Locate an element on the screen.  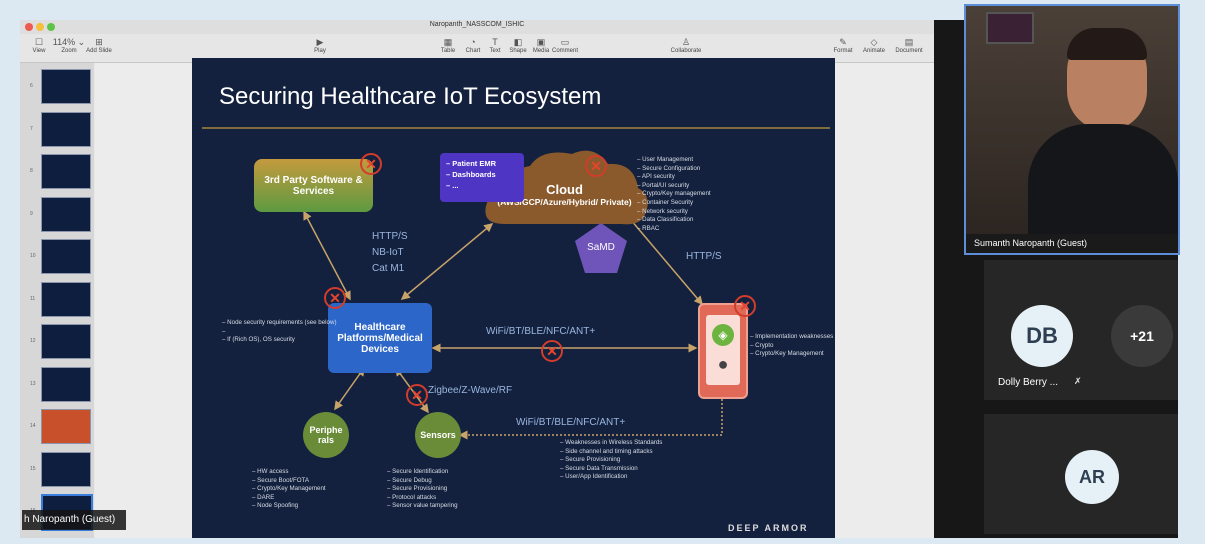
sensor-security-item: Sensor value tampering is located at coordinates (422, 506).